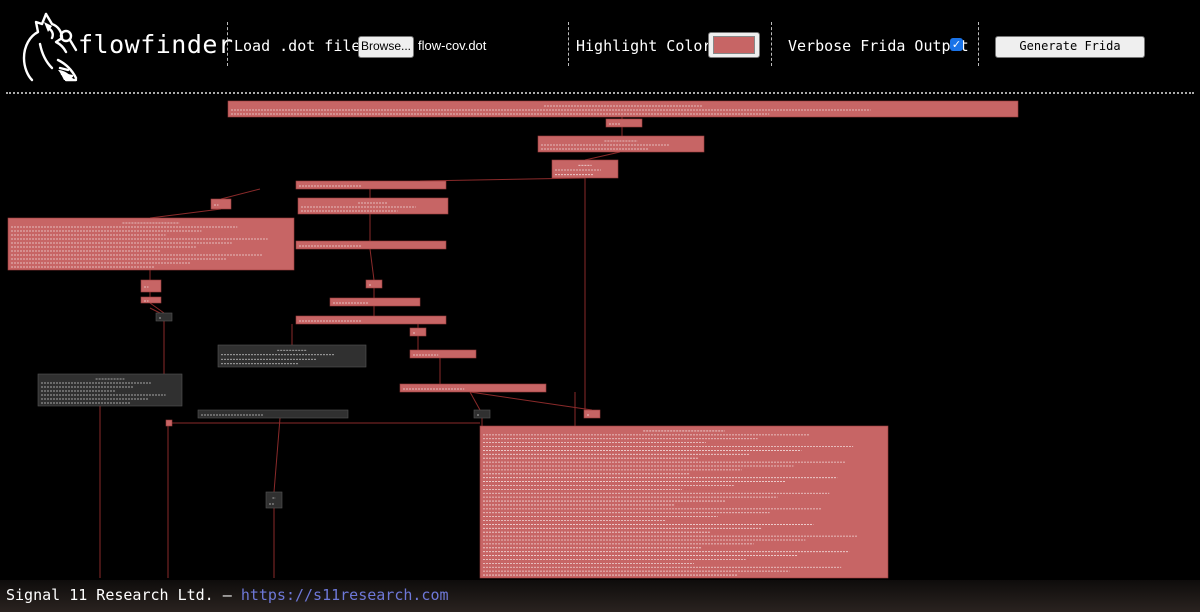 Image resolution: width=1200 pixels, height=612 pixels. What do you see at coordinates (600, 93) in the screenshot?
I see `header-divider` at bounding box center [600, 93].